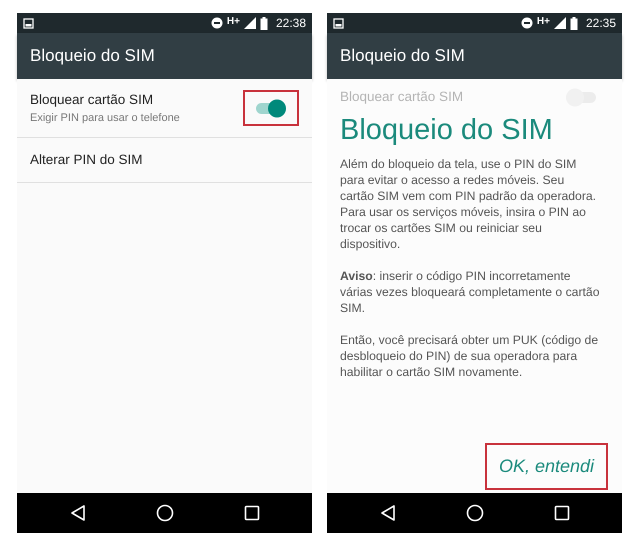 Image resolution: width=640 pixels, height=546 pixels. Describe the element at coordinates (87, 159) in the screenshot. I see `item-title: Alterar PIN do SIM` at that location.